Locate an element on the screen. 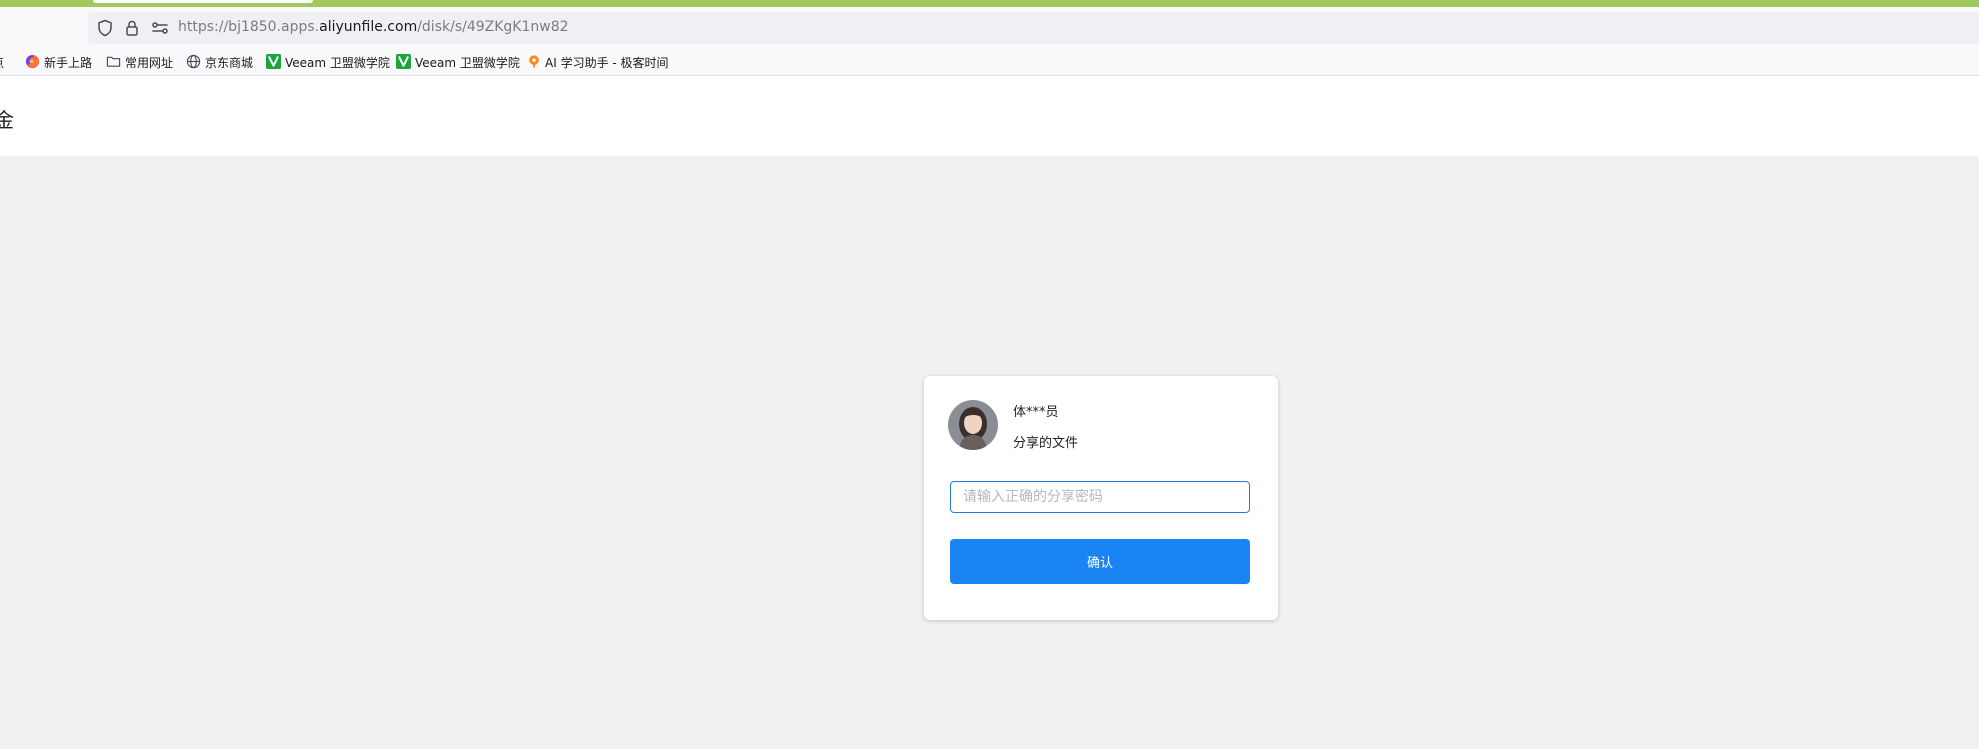  bookmark-item: 新手上路 is located at coordinates (58, 62).